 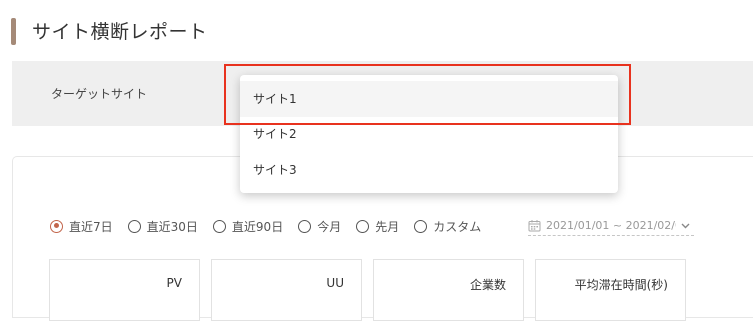 I want to click on dropdown-option-site-1: サイト1, so click(x=429, y=99).